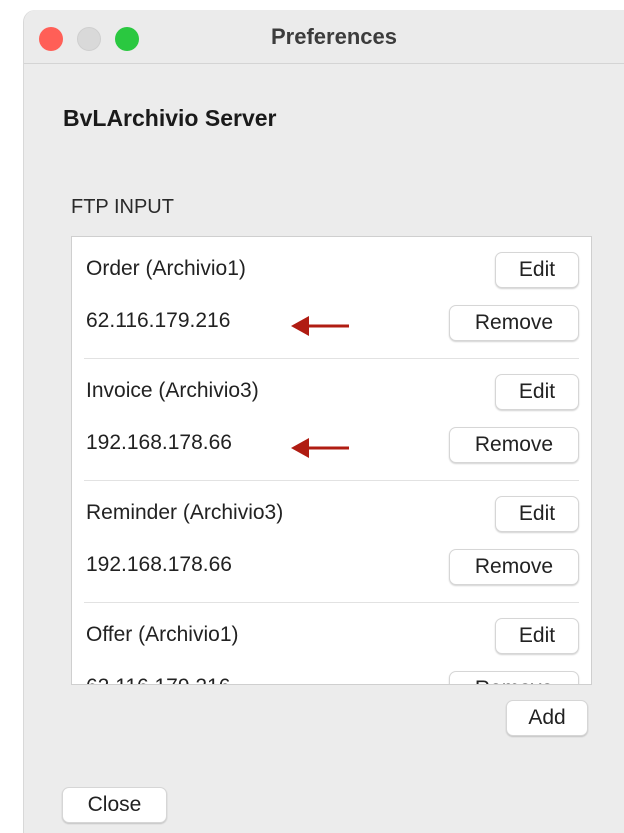 This screenshot has height=833, width=624. What do you see at coordinates (122, 207) in the screenshot?
I see `ftp-input-label: FTP INPUT` at bounding box center [122, 207].